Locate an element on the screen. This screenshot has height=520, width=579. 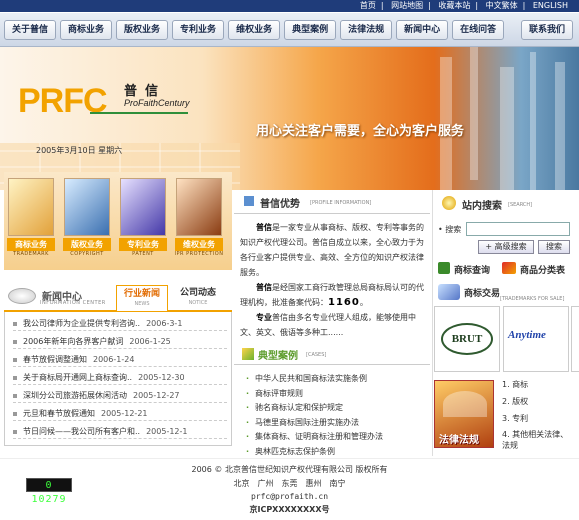
profile-title: 普信优势 is located at coordinates (280, 204).